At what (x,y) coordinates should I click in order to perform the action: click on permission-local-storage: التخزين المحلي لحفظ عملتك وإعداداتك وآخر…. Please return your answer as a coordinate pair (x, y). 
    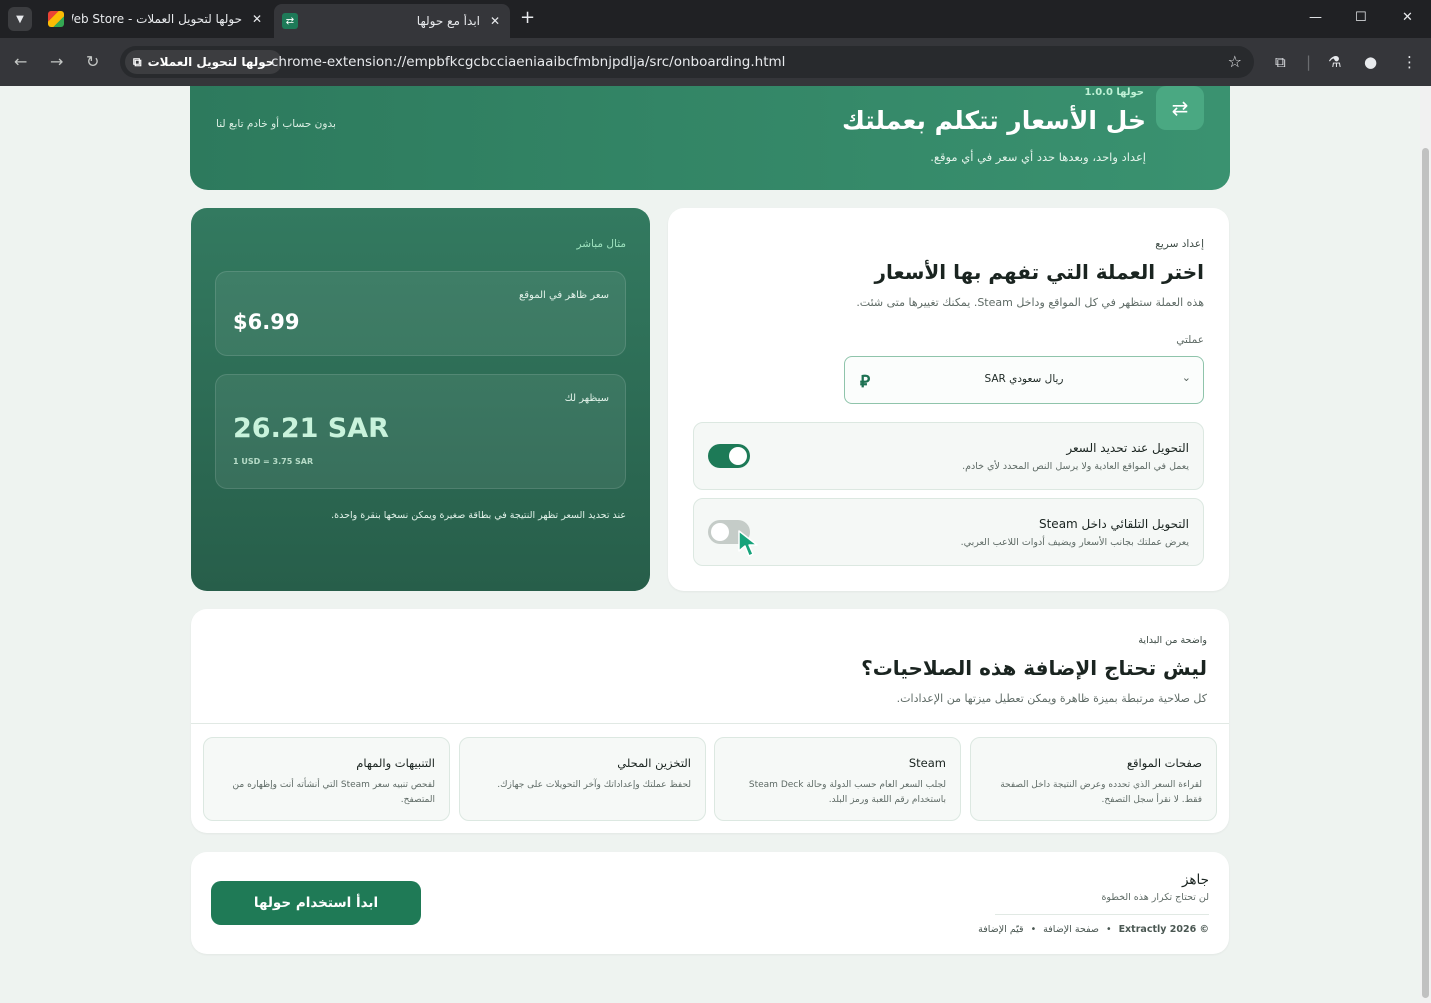
    Looking at the image, I should click on (582, 779).